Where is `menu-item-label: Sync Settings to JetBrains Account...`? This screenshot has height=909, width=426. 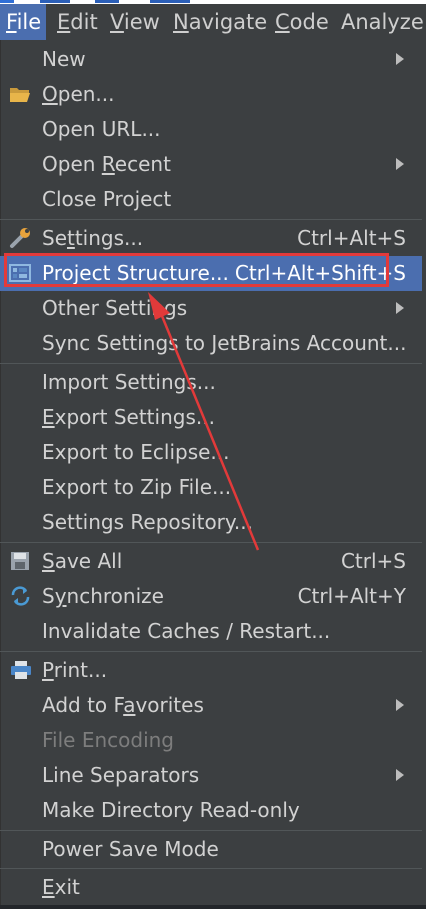 menu-item-label: Sync Settings to JetBrains Account... is located at coordinates (224, 343).